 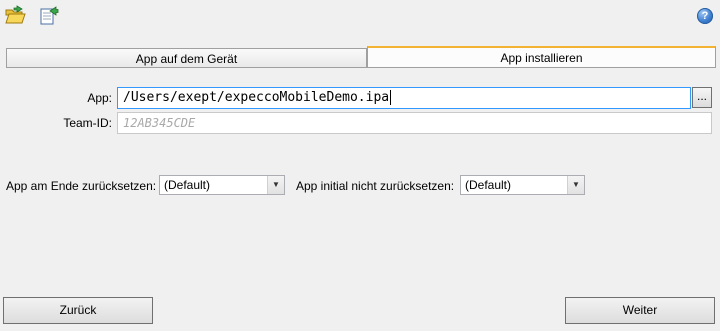 I want to click on document-export-icon, so click(x=49, y=15).